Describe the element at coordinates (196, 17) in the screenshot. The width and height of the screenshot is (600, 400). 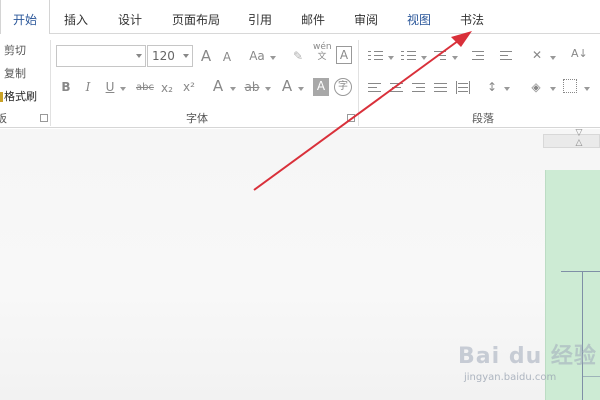
I see `tab-page-layout: 页面布局` at that location.